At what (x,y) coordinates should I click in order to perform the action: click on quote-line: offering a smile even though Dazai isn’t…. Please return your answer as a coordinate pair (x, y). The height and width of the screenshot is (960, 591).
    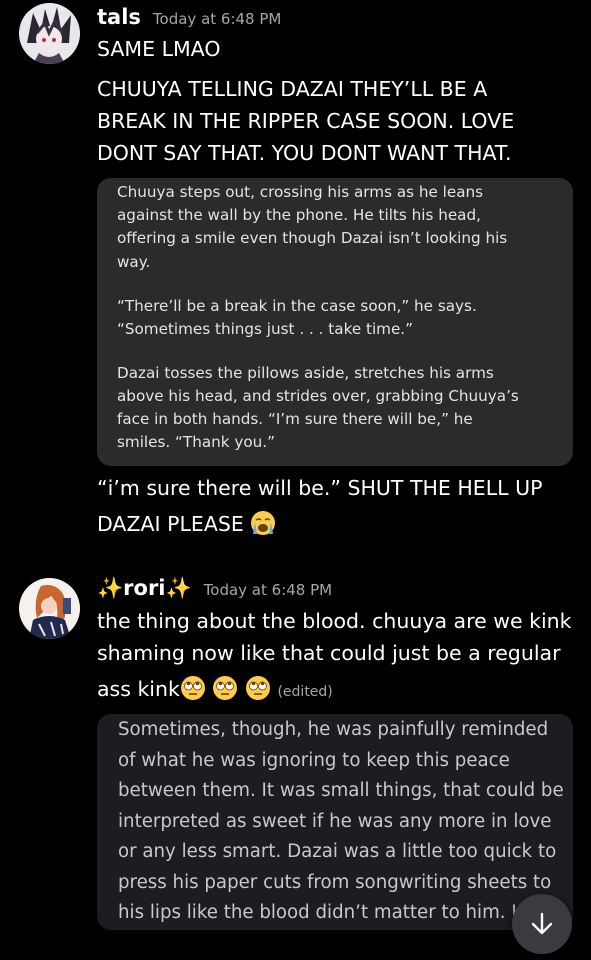
    Looking at the image, I should click on (312, 238).